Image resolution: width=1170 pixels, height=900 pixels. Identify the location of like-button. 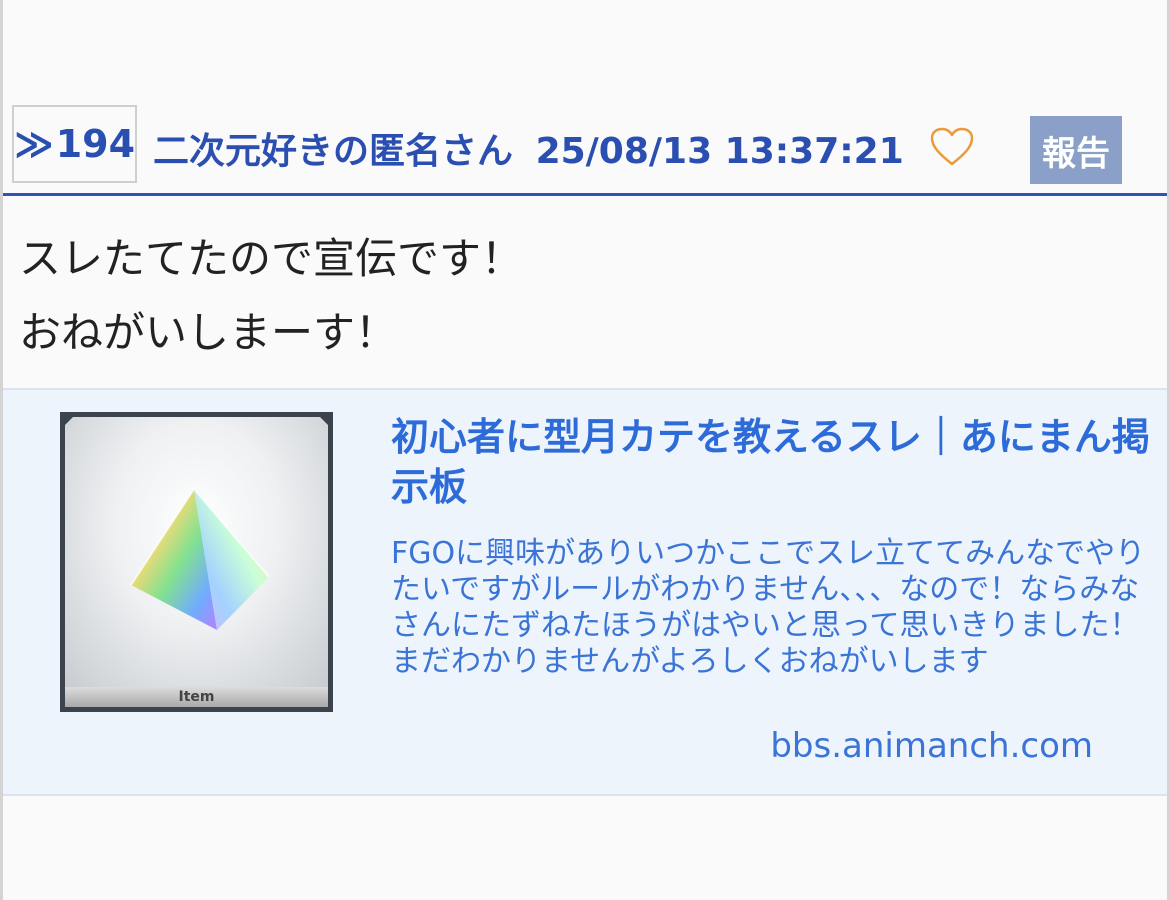
(952, 147).